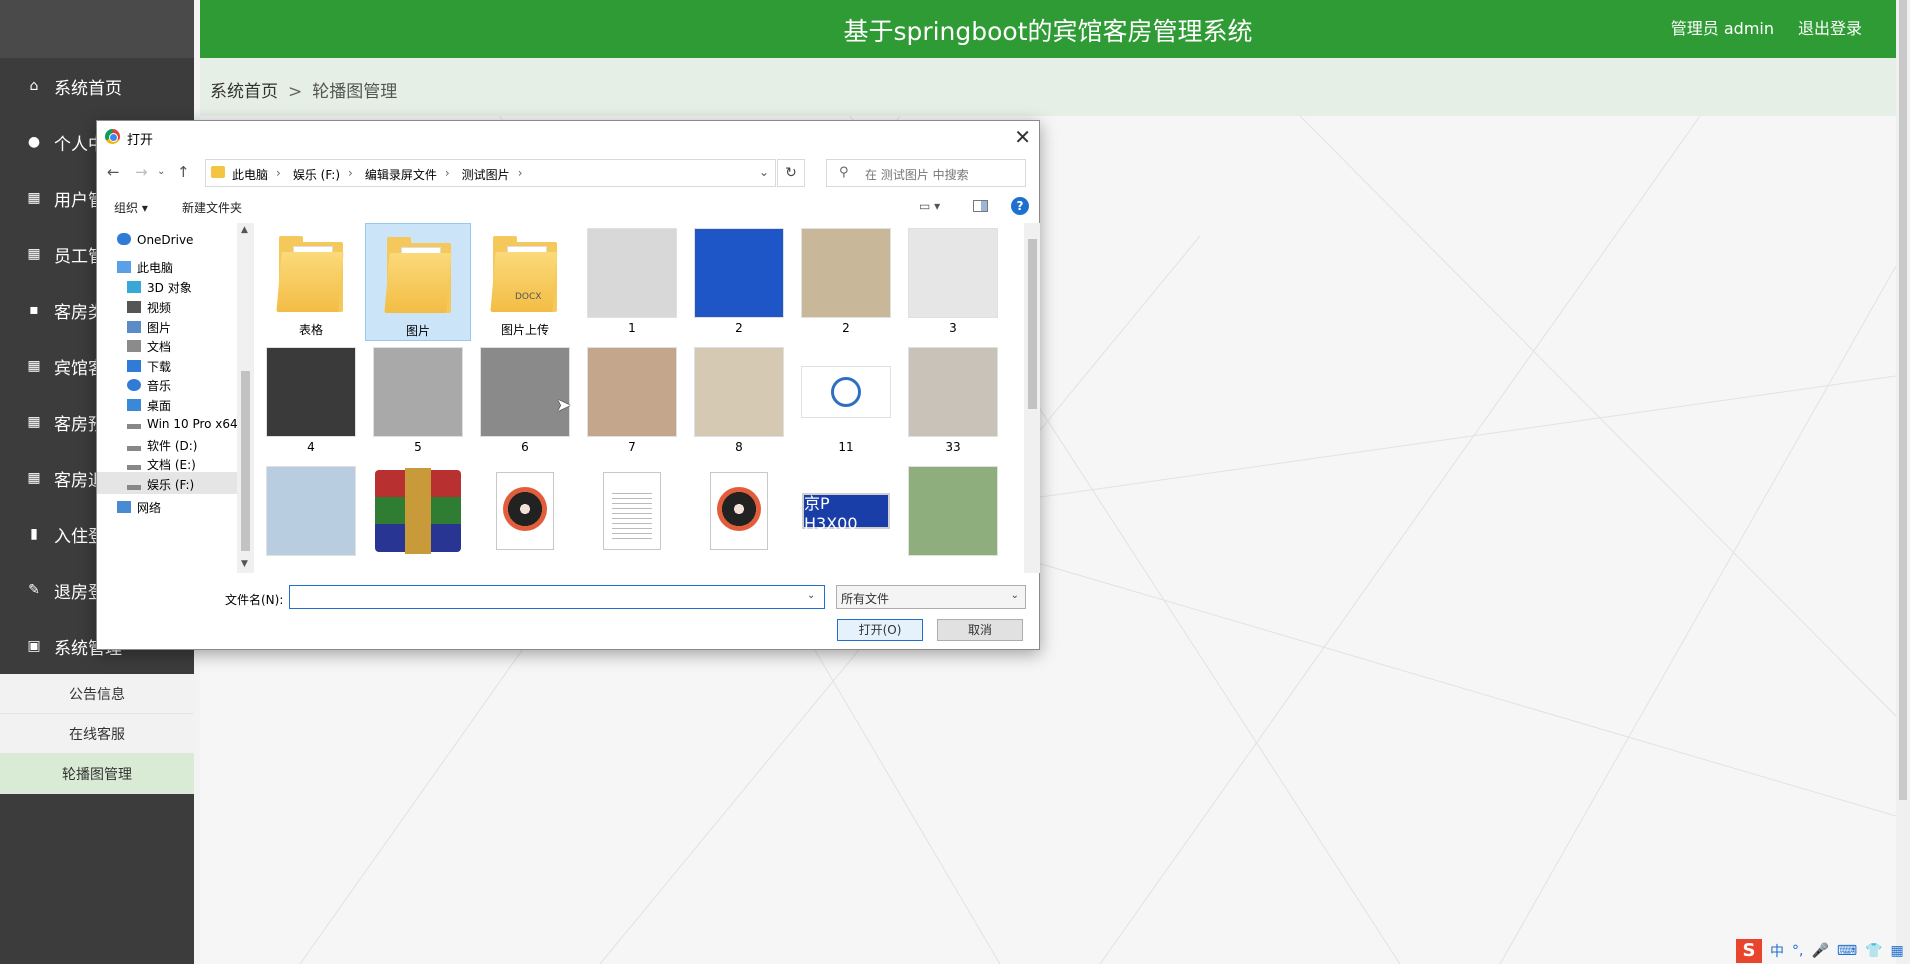 The image size is (1910, 964). Describe the element at coordinates (161, 171) in the screenshot. I see `recent-locations-icon: ⌄` at that location.